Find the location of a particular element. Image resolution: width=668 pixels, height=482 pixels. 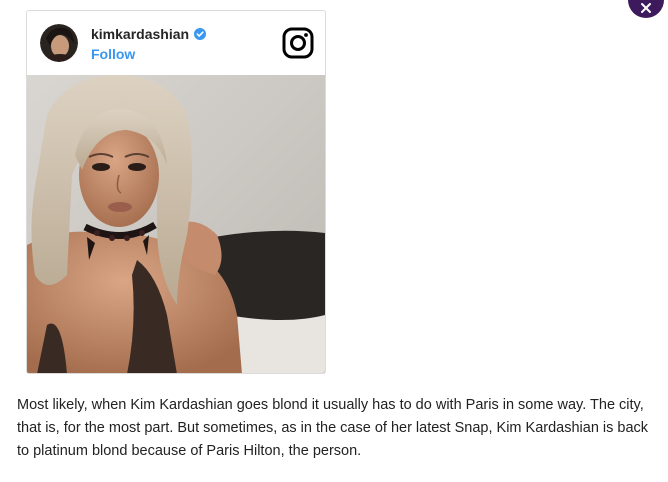

follow-button: Follow is located at coordinates (113, 54).